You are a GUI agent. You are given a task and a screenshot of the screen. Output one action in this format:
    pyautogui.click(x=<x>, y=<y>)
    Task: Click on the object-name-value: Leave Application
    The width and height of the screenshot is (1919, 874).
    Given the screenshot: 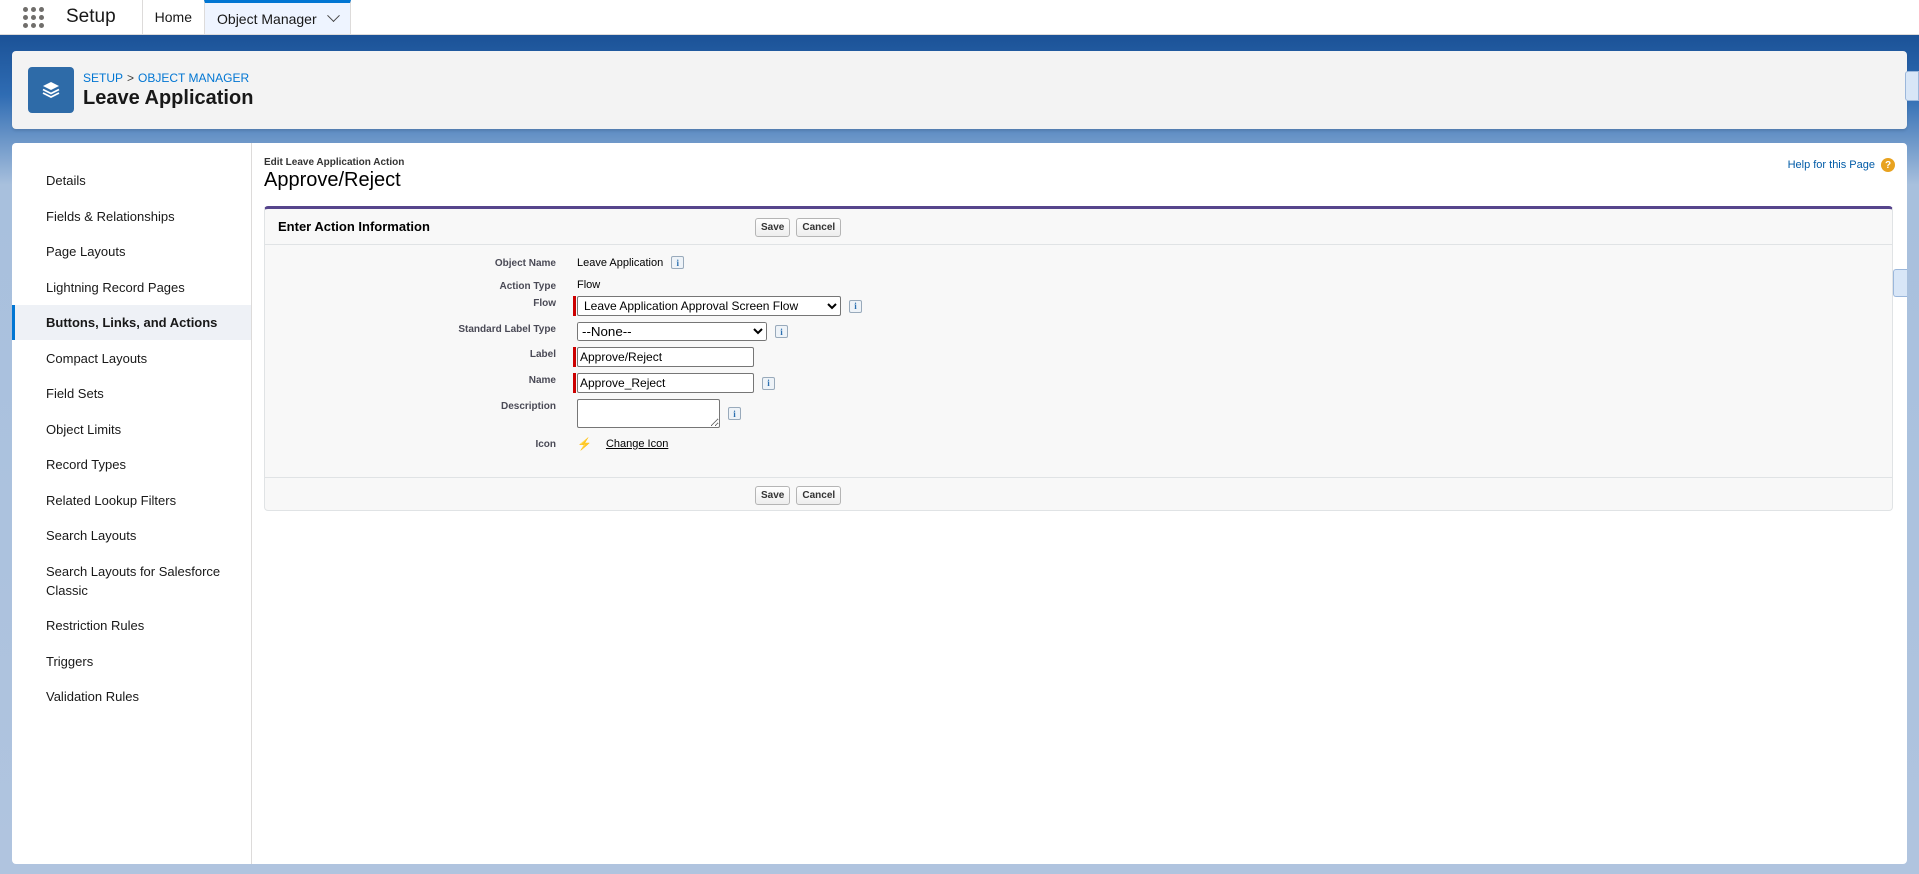 What is the action you would take?
    pyautogui.click(x=620, y=262)
    